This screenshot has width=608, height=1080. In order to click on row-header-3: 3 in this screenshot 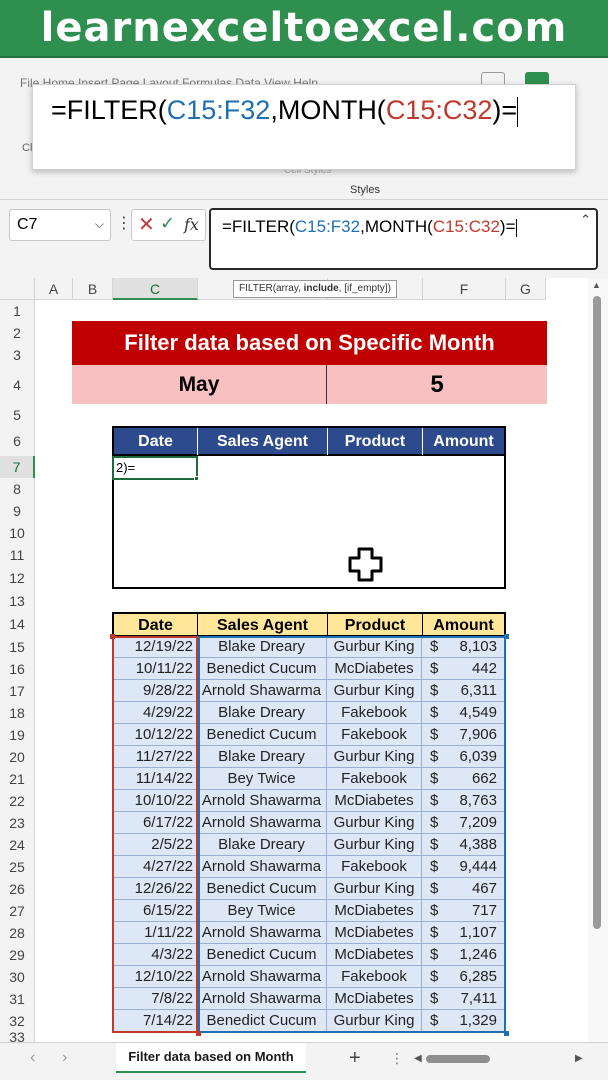, I will do `click(17, 355)`.